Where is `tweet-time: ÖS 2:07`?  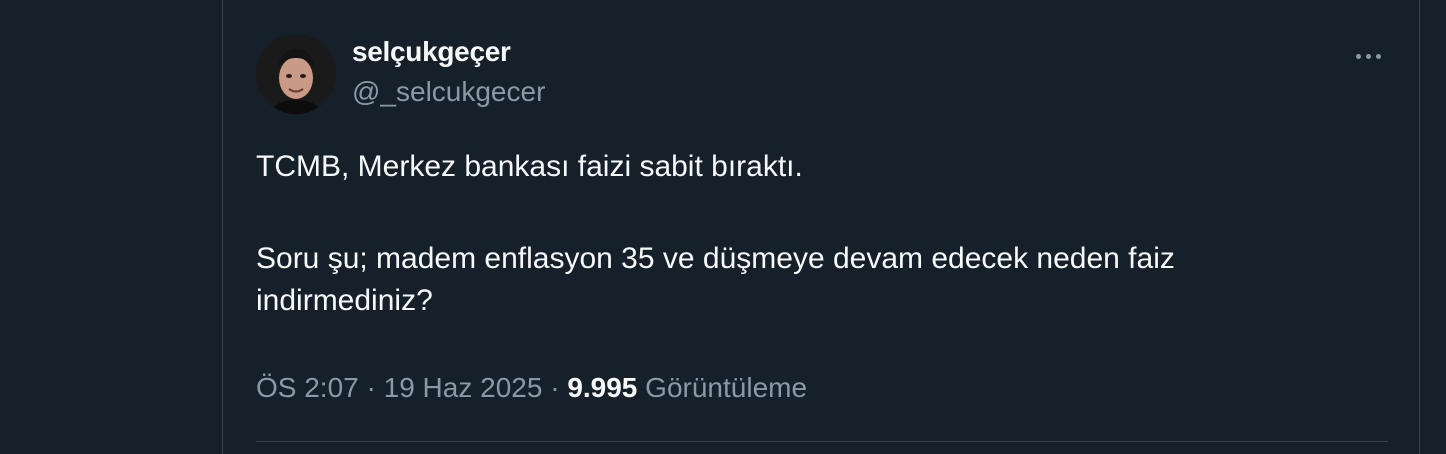 tweet-time: ÖS 2:07 is located at coordinates (307, 387).